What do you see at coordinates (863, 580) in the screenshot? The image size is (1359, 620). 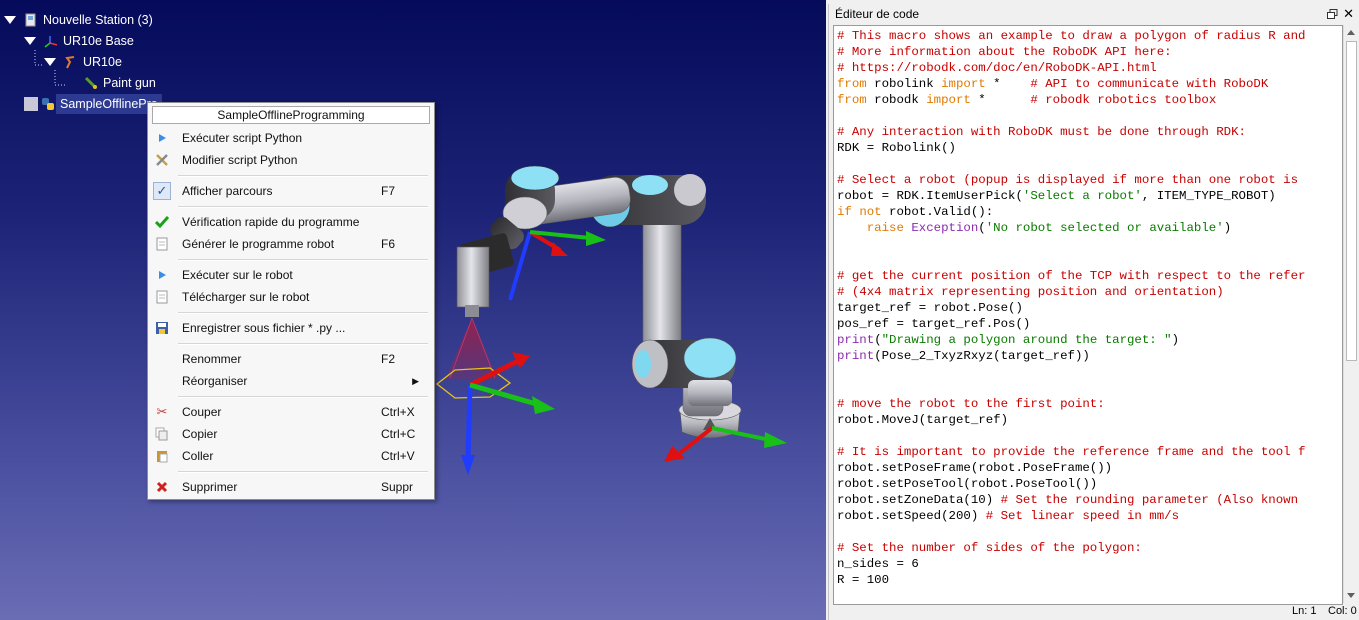 I see `code-line: R = 100` at bounding box center [863, 580].